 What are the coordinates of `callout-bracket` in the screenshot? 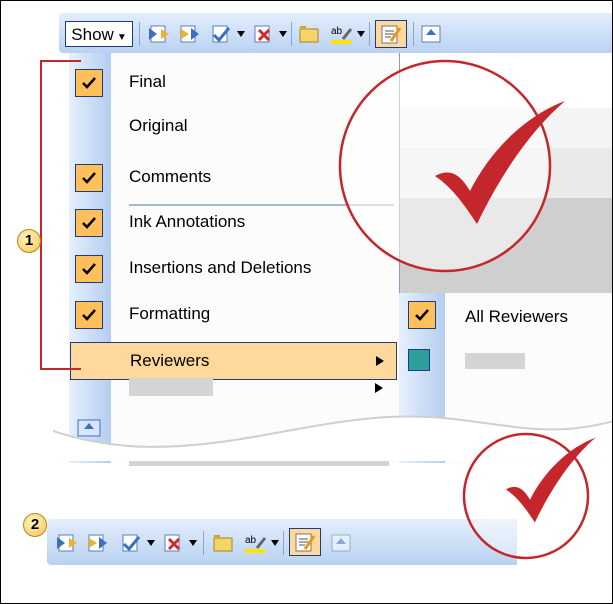 It's located at (60, 215).